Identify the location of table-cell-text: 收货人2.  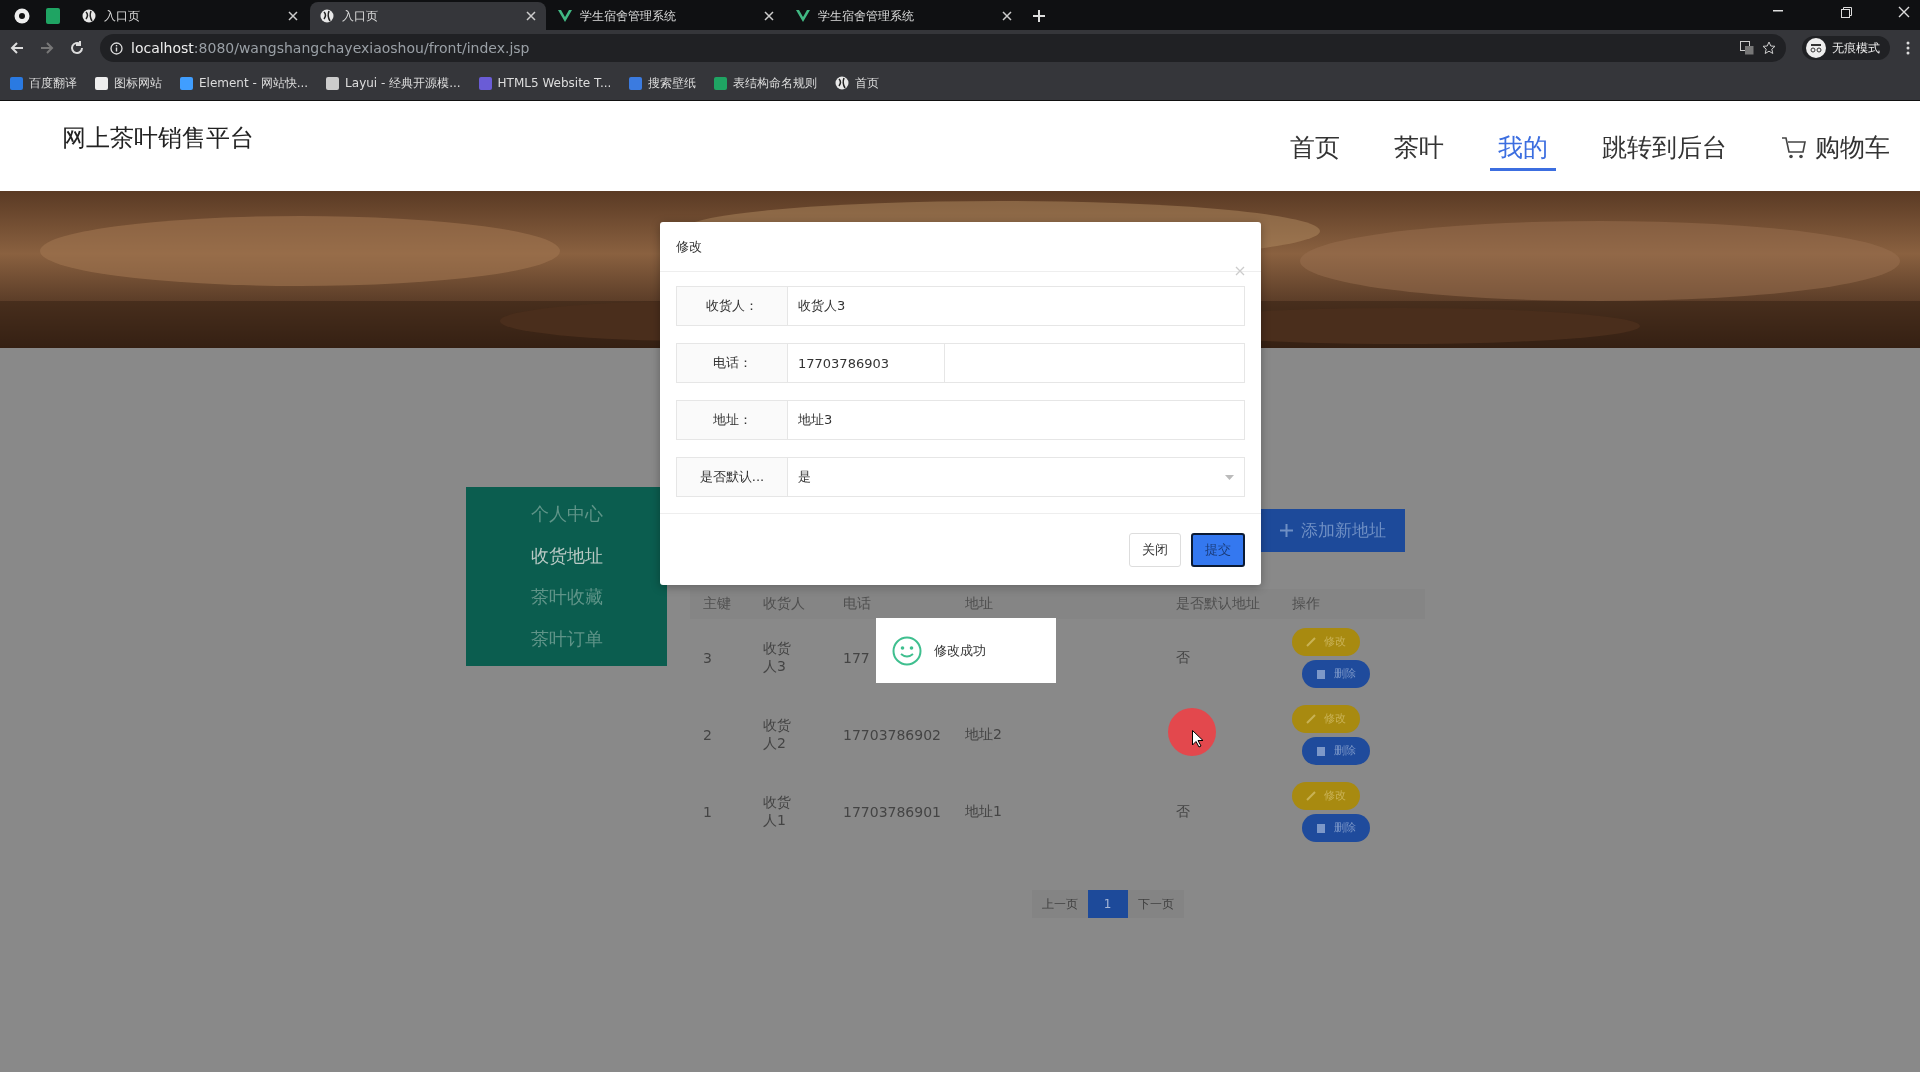
(777, 734).